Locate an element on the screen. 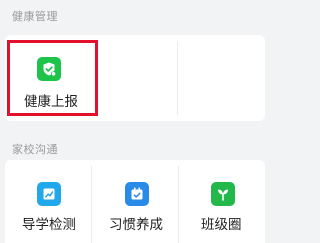 This screenshot has height=243, width=320. grid-item-habit-building: 习惯养成 is located at coordinates (135, 201).